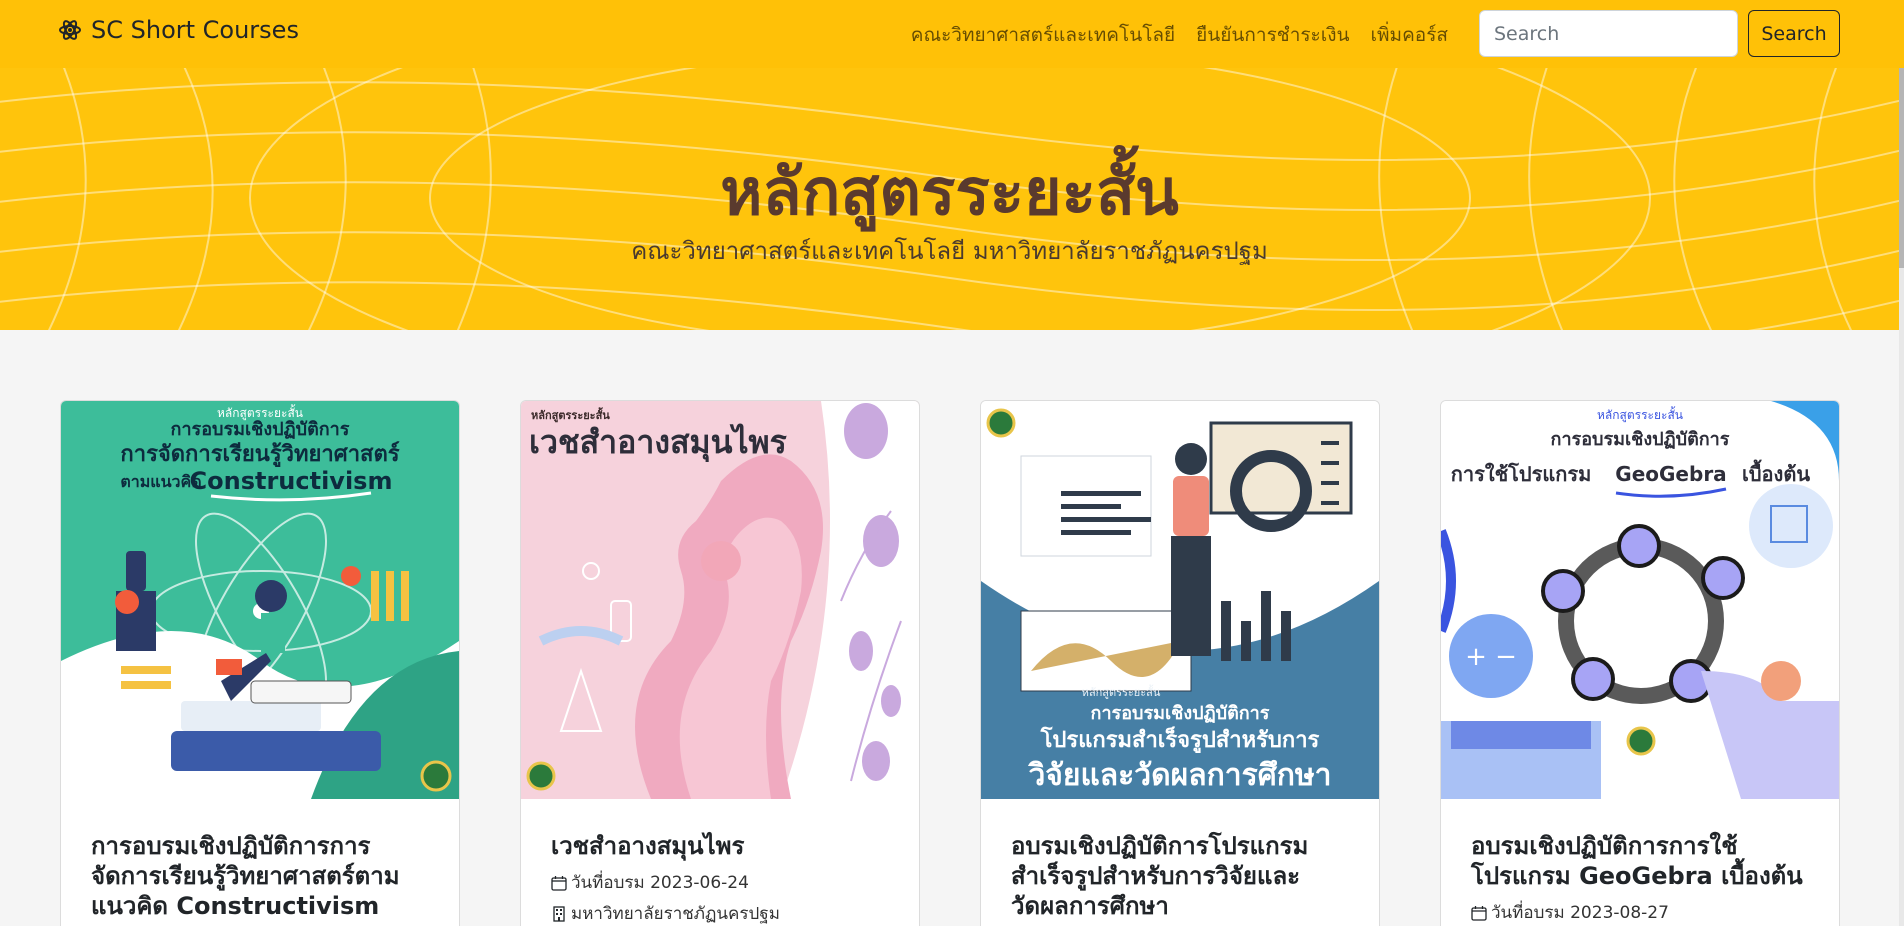 The image size is (1904, 926). What do you see at coordinates (559, 913) in the screenshot?
I see `building-icon` at bounding box center [559, 913].